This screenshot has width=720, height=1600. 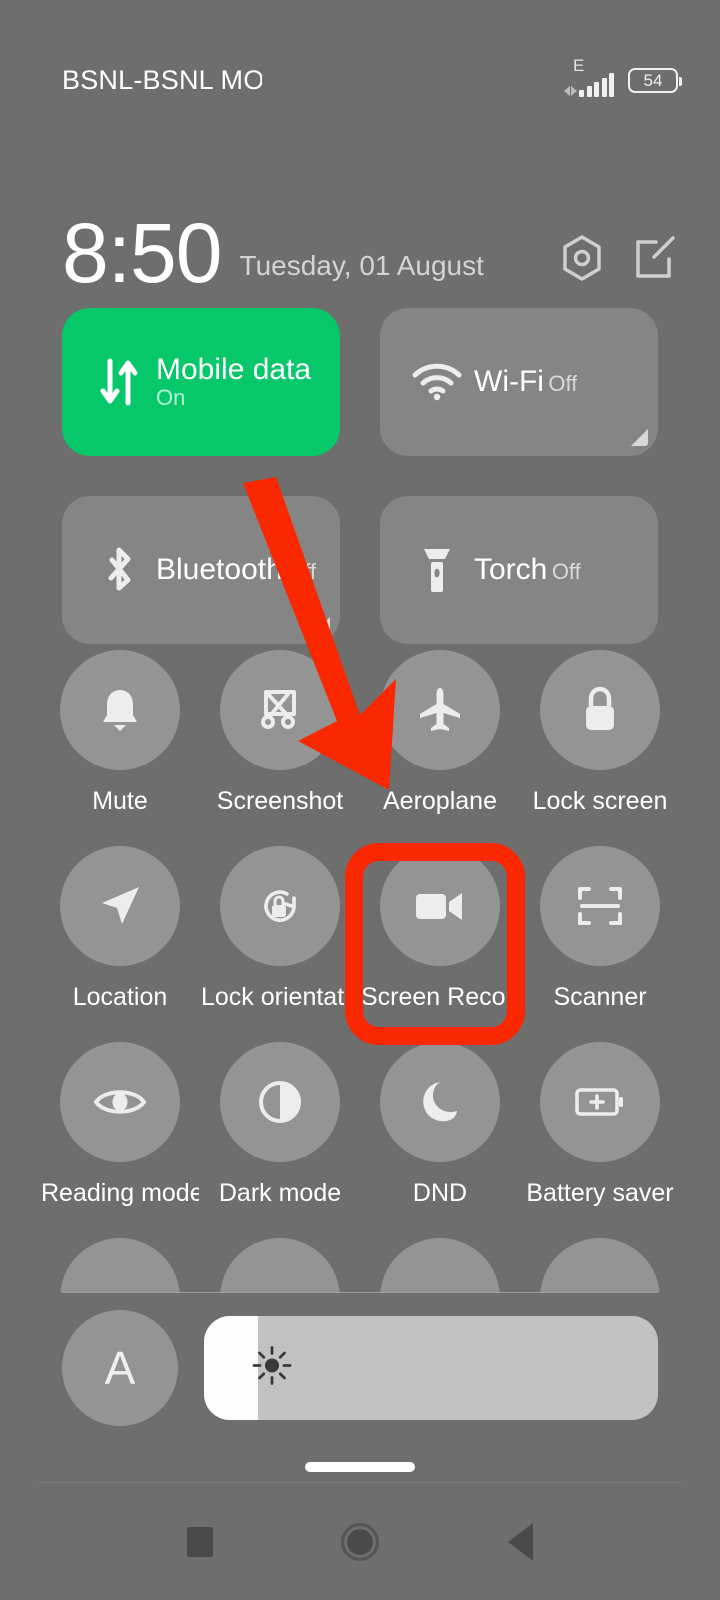 I want to click on battery-icon: 54, so click(x=655, y=80).